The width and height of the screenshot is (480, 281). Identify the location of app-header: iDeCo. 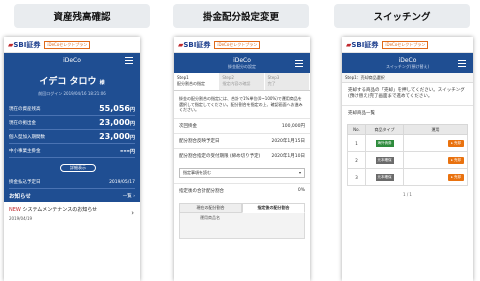
(72, 60).